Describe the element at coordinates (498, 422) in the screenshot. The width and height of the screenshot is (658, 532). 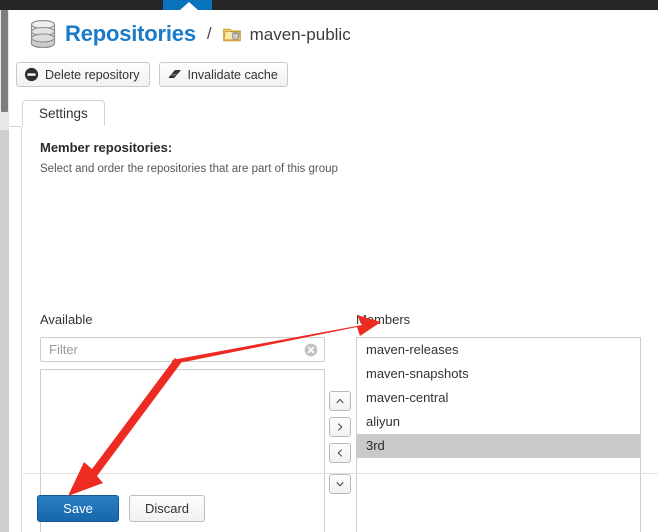
I see `list-item: aliyun` at that location.